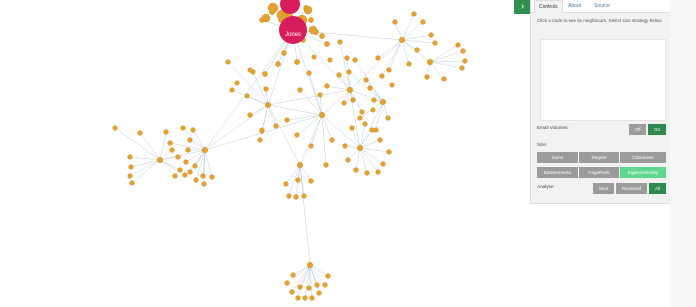  What do you see at coordinates (602, 6) in the screenshot?
I see `tab-source: Source` at bounding box center [602, 6].